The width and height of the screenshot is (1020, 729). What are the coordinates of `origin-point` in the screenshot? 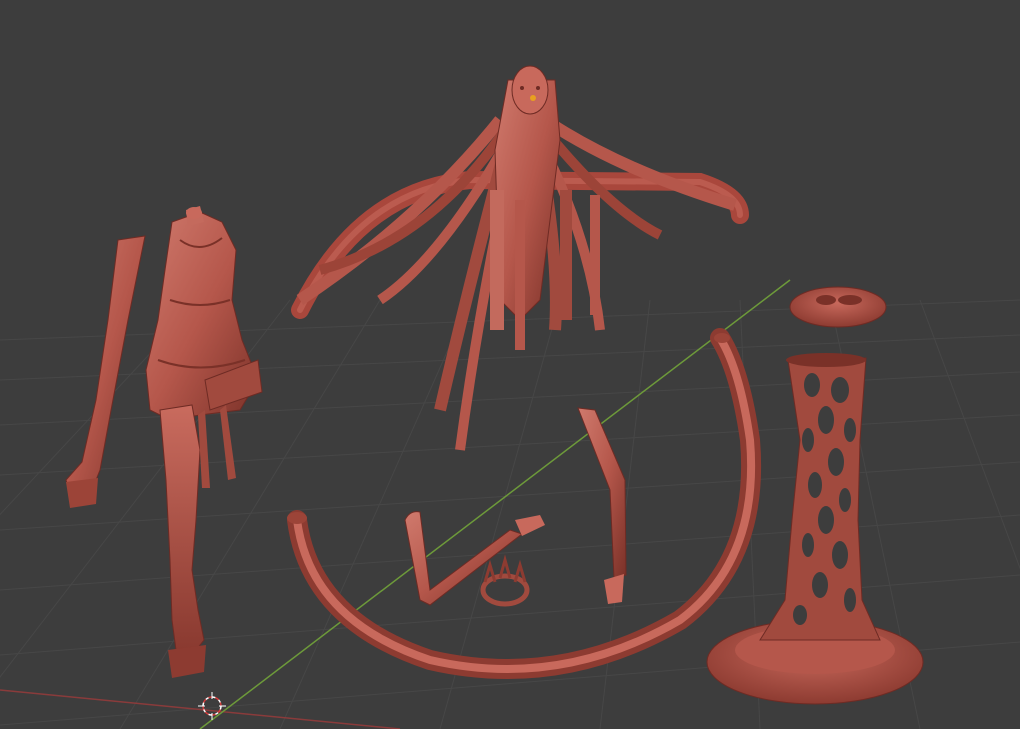 It's located at (533, 98).